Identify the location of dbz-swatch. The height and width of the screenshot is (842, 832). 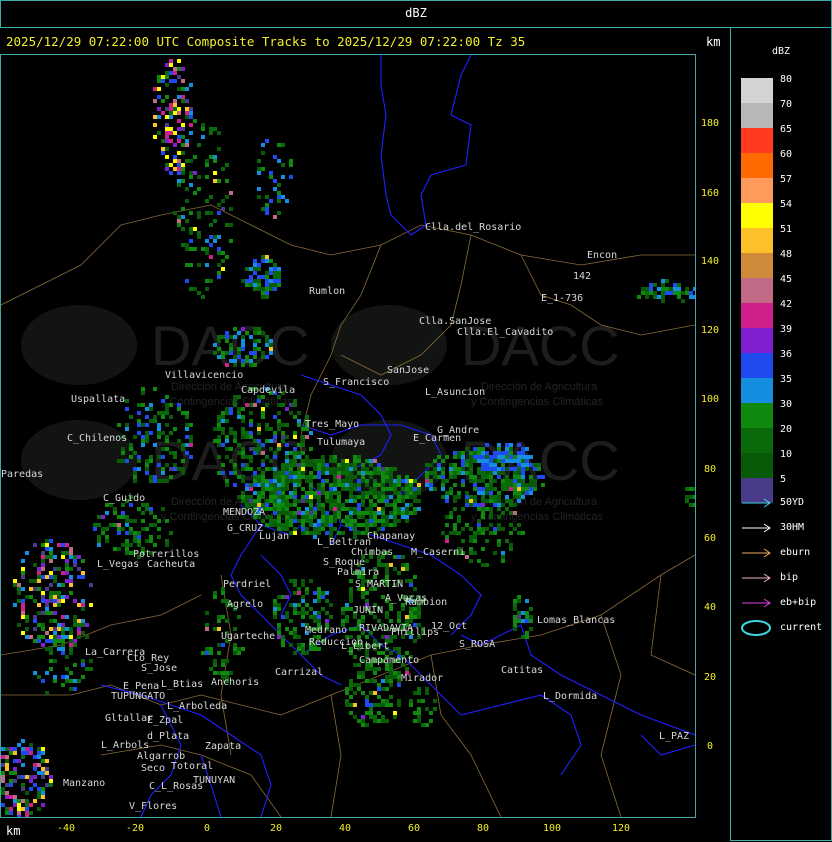
(757, 165).